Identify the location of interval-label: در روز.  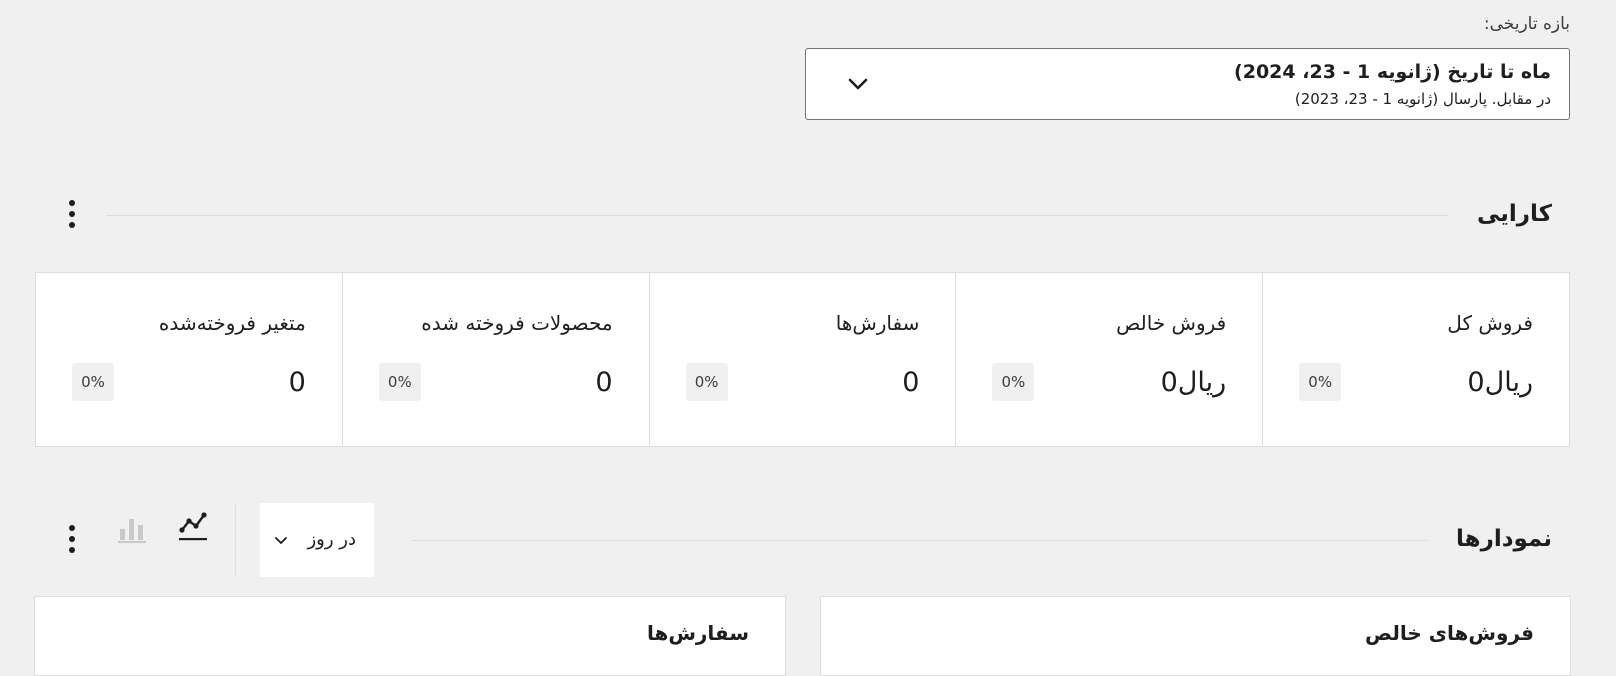
(331, 539).